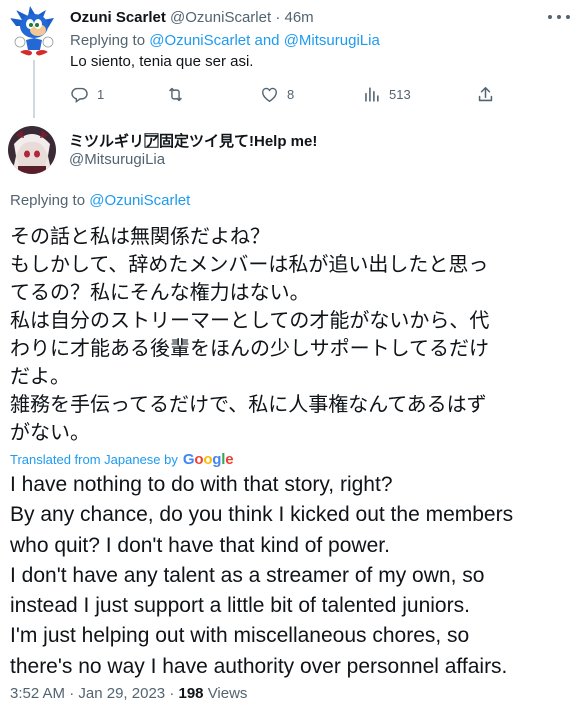 Image resolution: width=588 pixels, height=717 pixels. I want to click on jp-line: てるの？私にそんな権力はない。, so click(160, 292).